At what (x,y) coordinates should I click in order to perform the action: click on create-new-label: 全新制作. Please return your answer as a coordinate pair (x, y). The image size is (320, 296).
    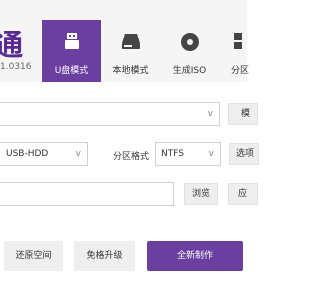
    Looking at the image, I should click on (194, 256).